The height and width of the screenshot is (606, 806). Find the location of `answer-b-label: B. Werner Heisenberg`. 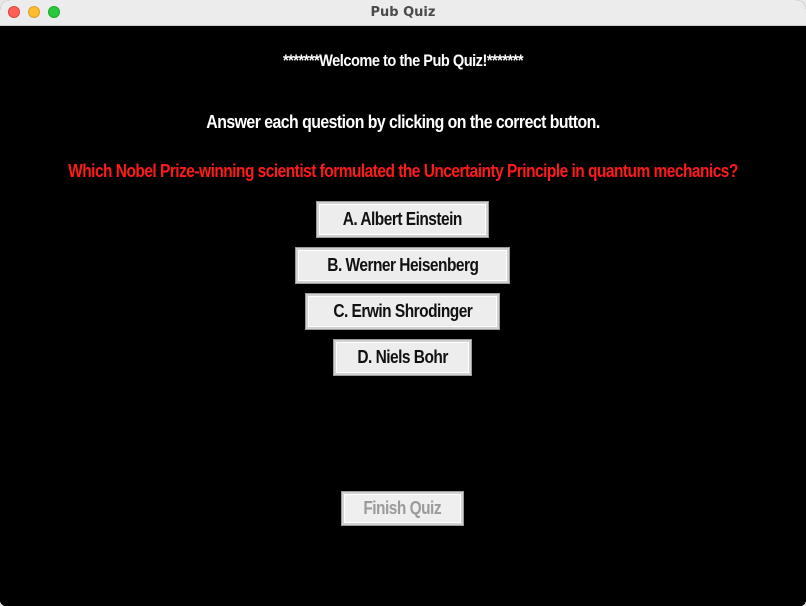

answer-b-label: B. Werner Heisenberg is located at coordinates (402, 265).